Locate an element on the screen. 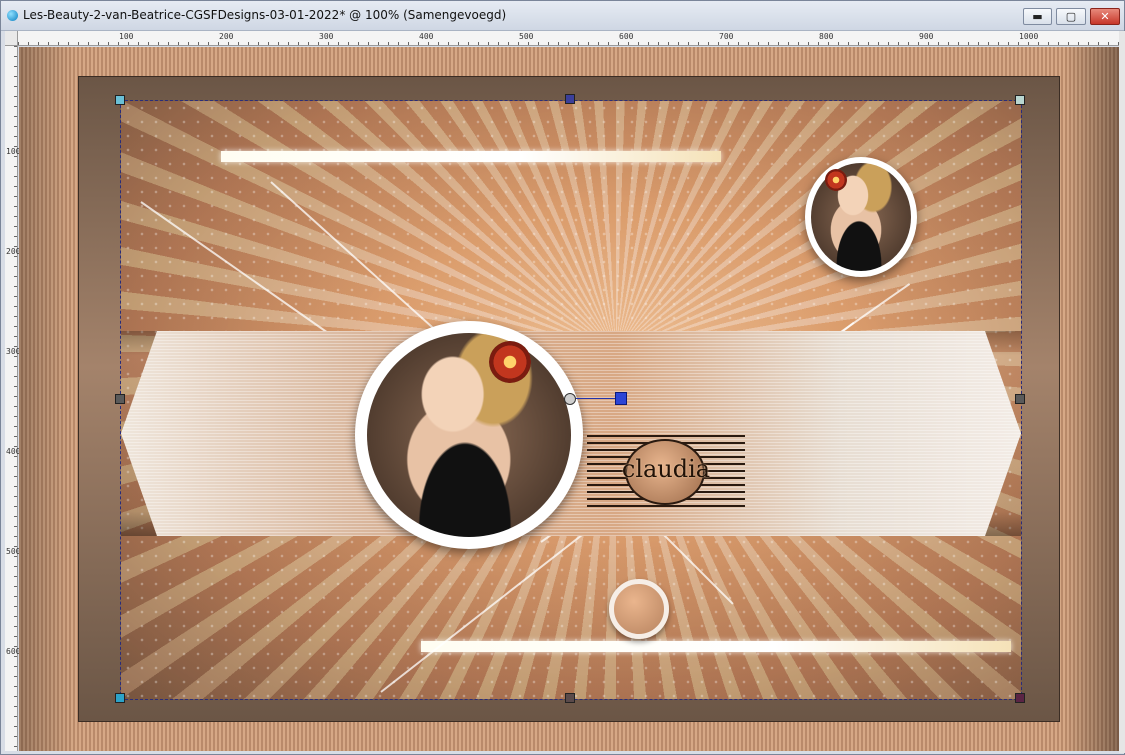  pivot-point-handle is located at coordinates (621, 398).